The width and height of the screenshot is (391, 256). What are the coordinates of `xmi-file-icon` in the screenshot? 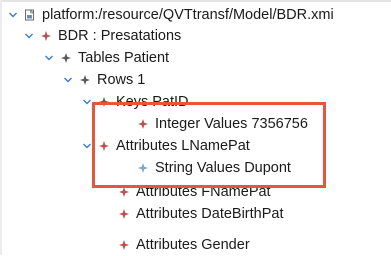 It's located at (30, 15).